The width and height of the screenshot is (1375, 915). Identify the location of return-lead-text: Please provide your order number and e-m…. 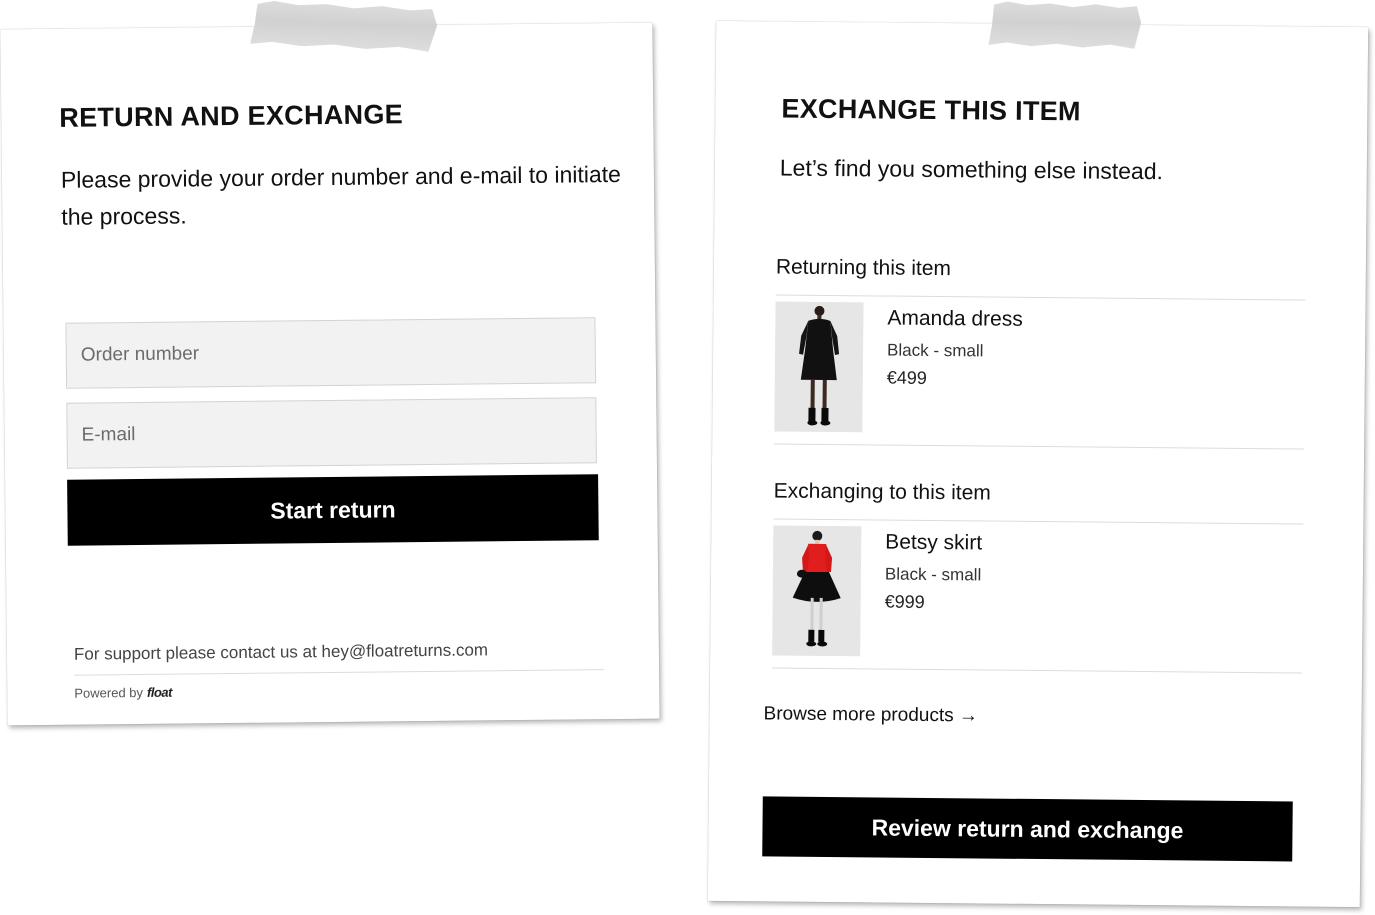
(341, 195).